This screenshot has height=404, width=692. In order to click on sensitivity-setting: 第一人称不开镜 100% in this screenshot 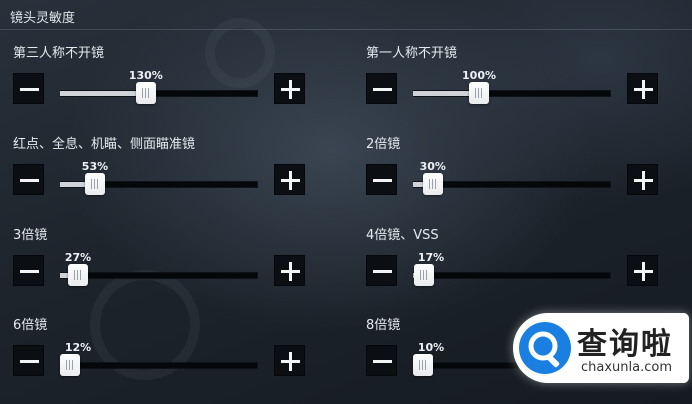, I will do `click(529, 87)`.